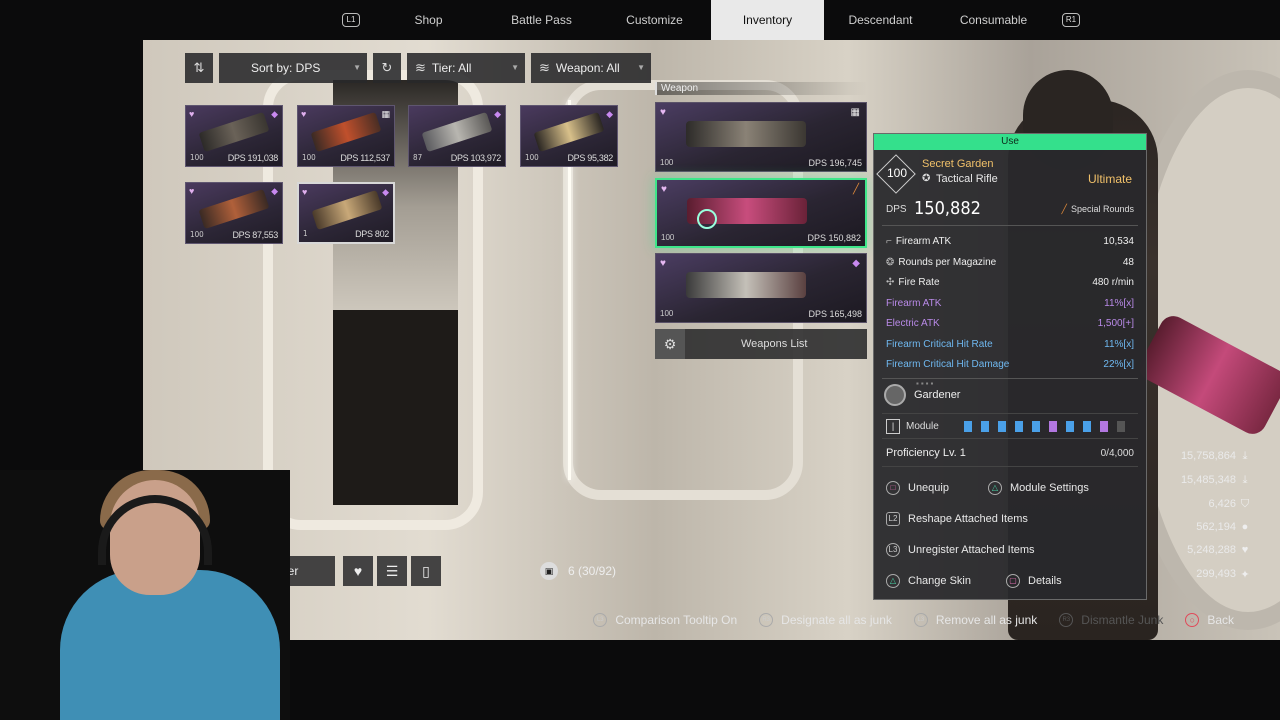  Describe the element at coordinates (1245, 504) in the screenshot. I see `shield-icon: ⛉` at that location.